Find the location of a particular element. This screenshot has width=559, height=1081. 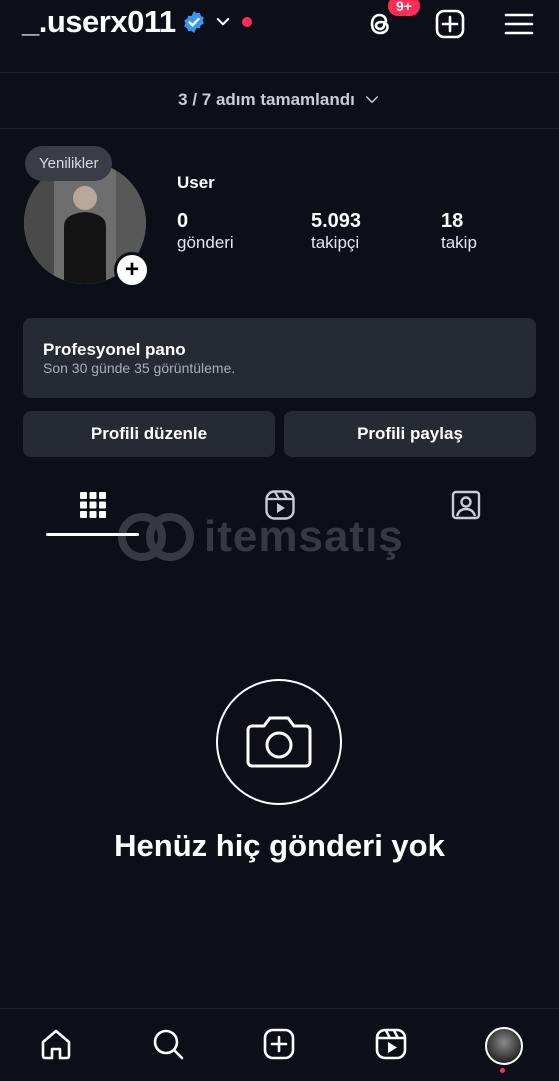

empty-state-title: Henüz hiç gönderi yok is located at coordinates (279, 845).